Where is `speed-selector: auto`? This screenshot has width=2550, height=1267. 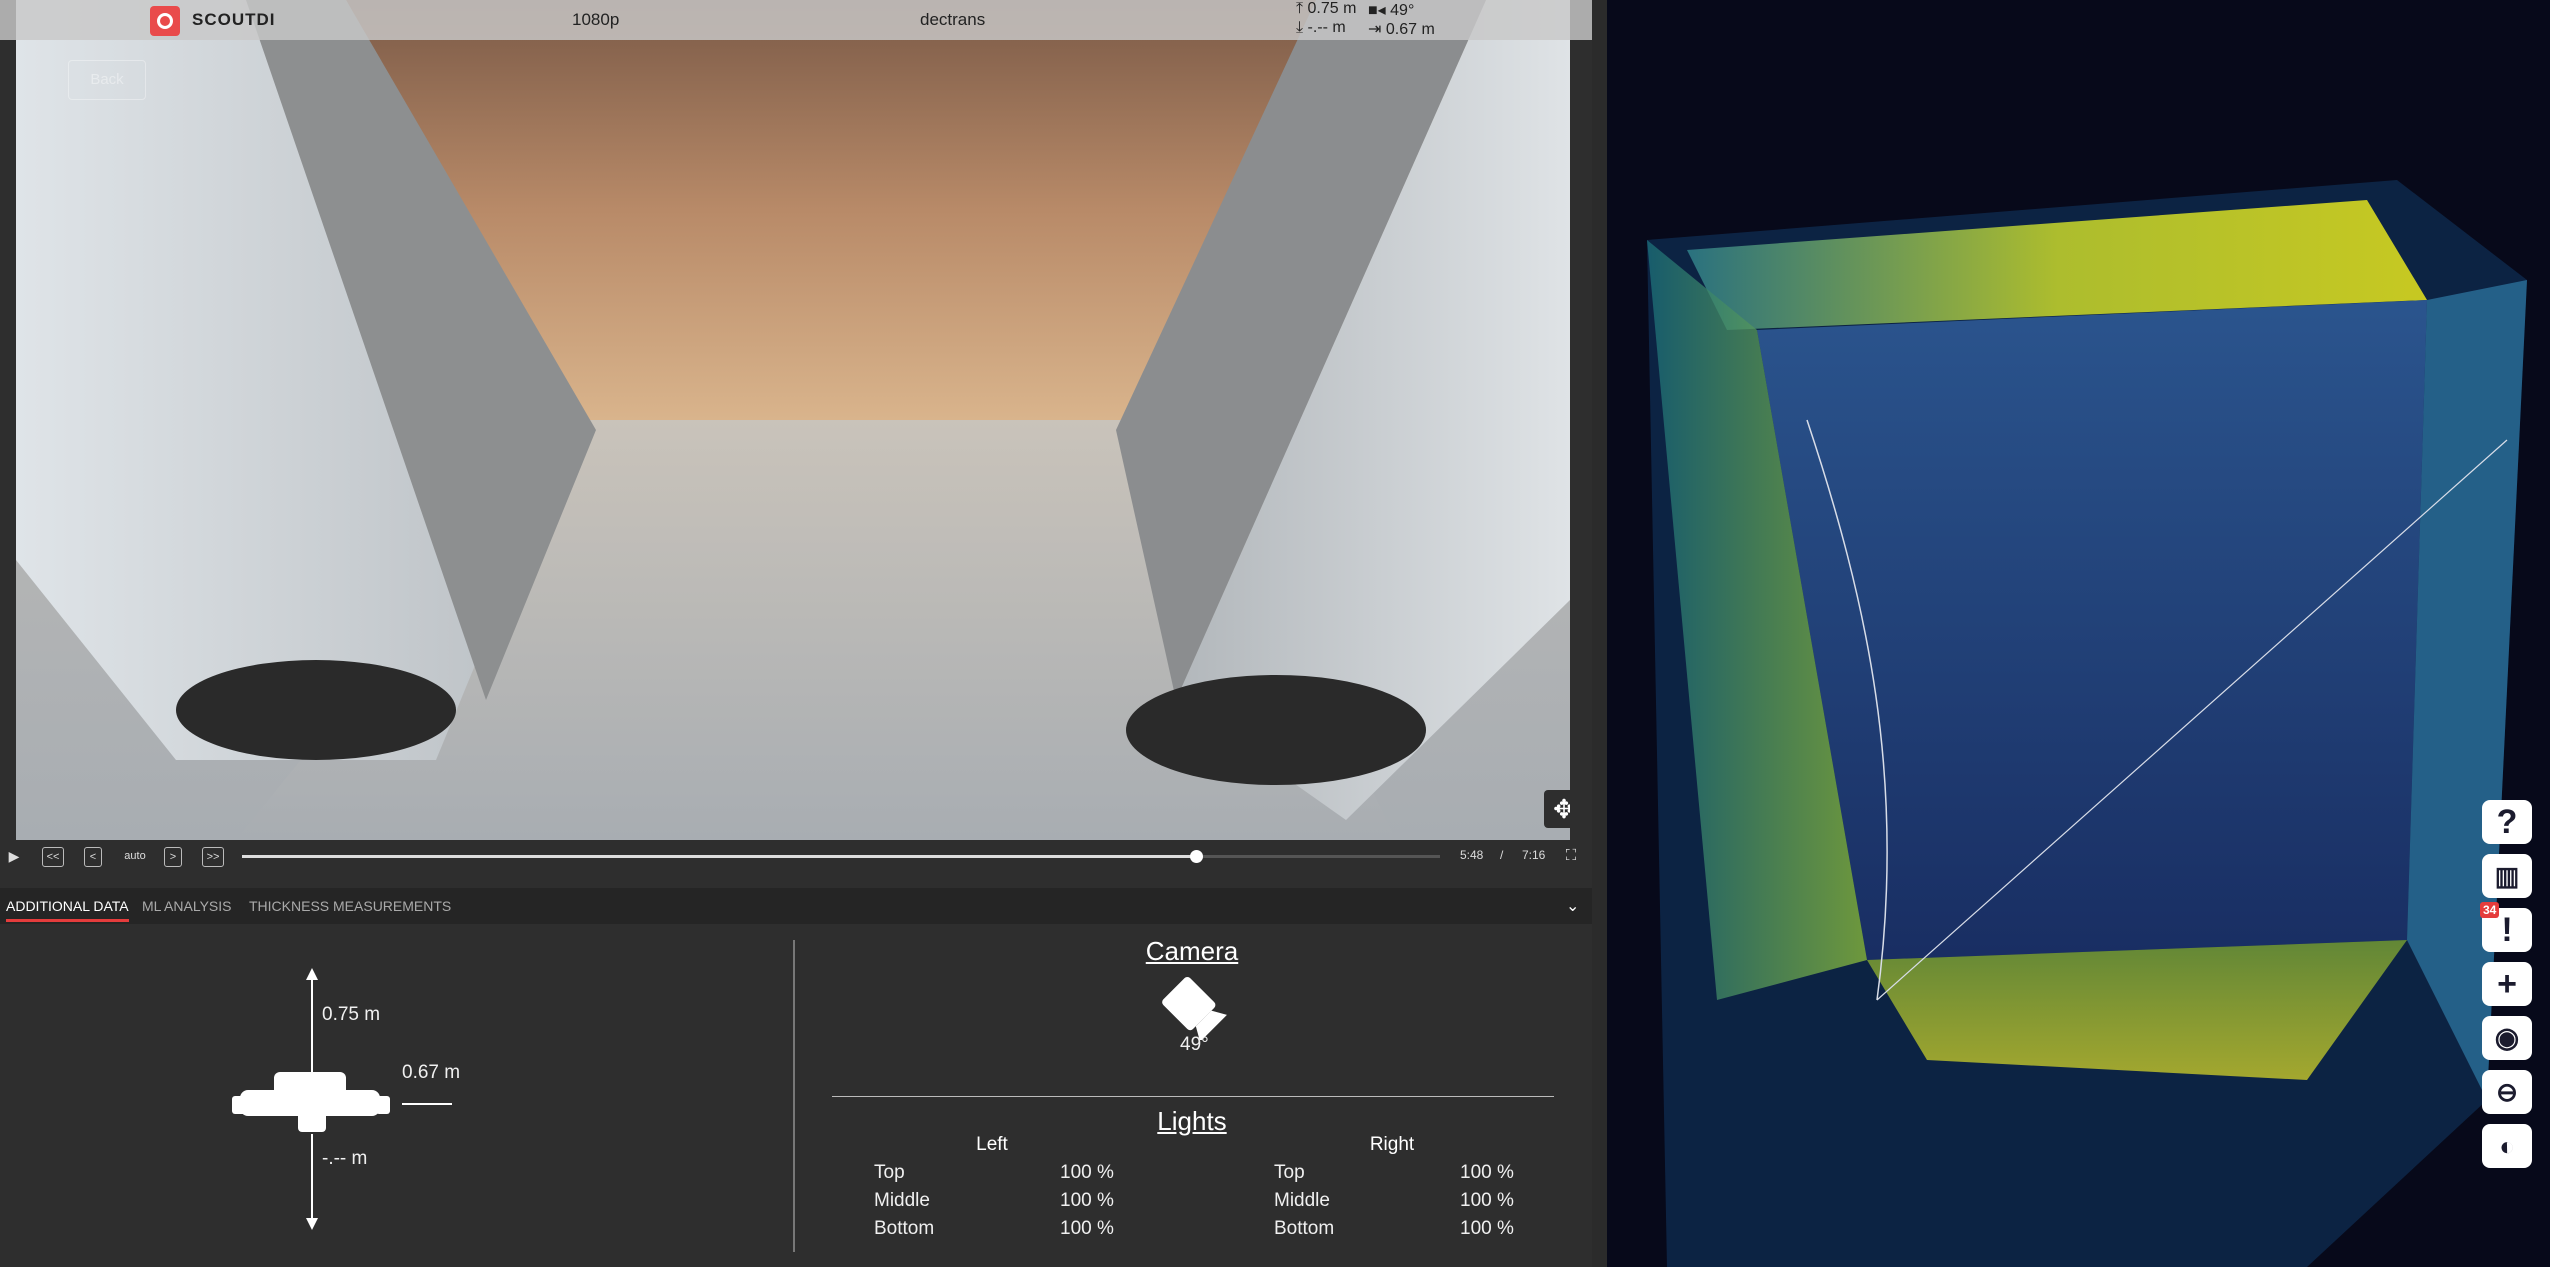 speed-selector: auto is located at coordinates (135, 856).